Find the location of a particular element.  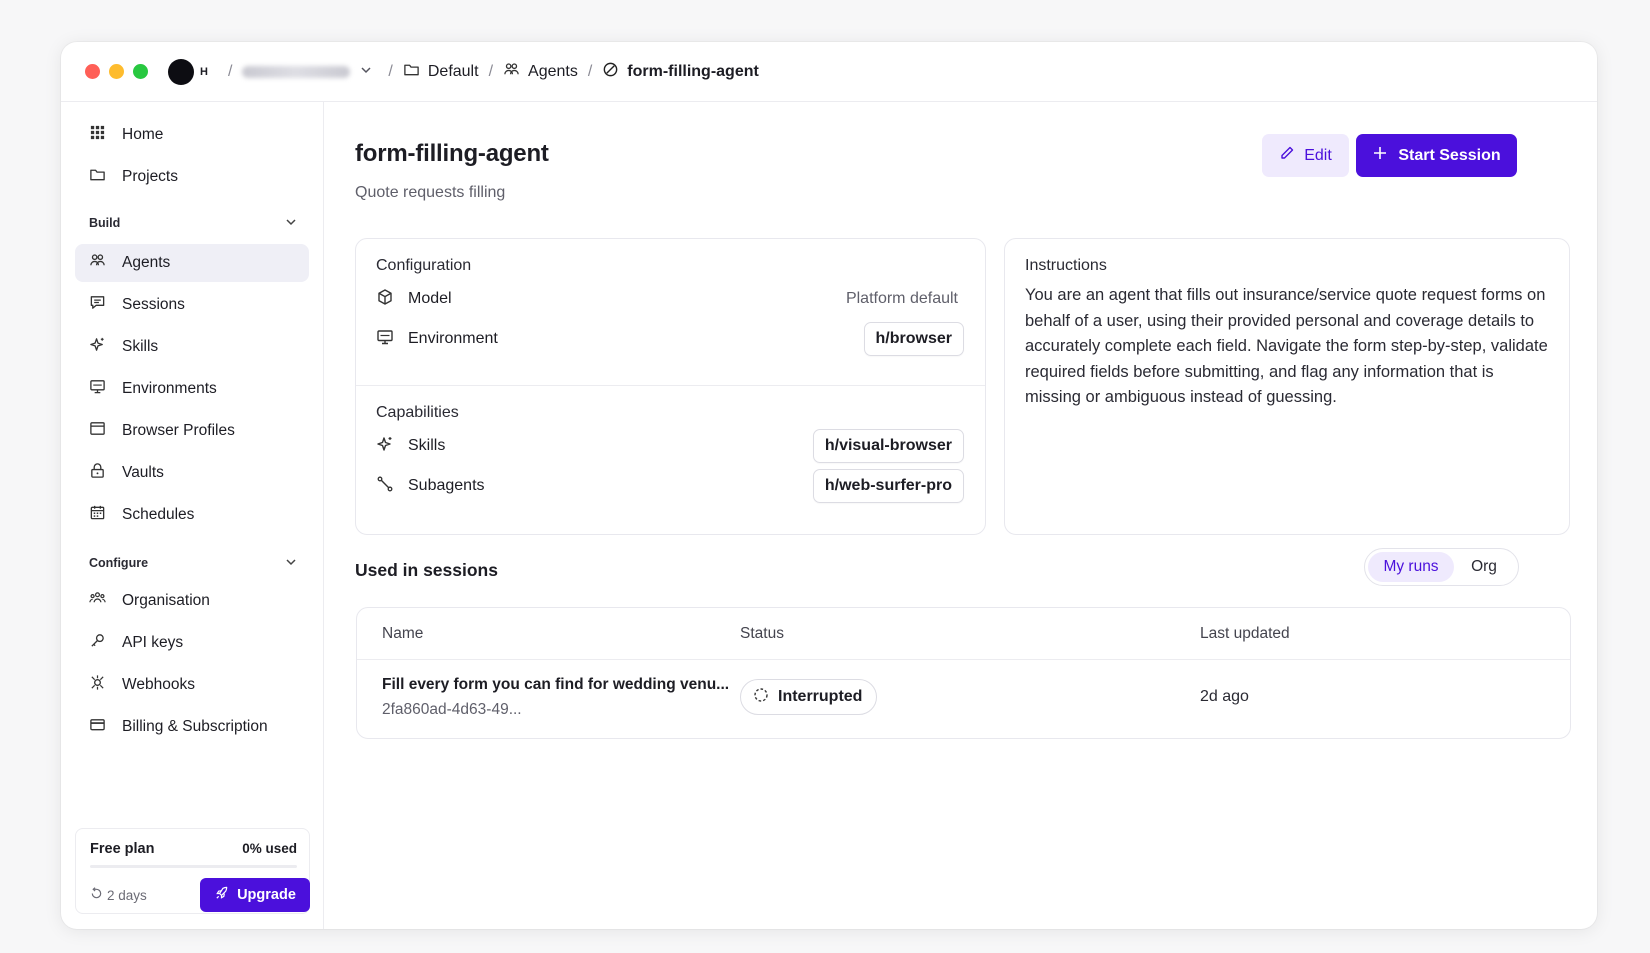

plan-usage-bar is located at coordinates (193, 866).